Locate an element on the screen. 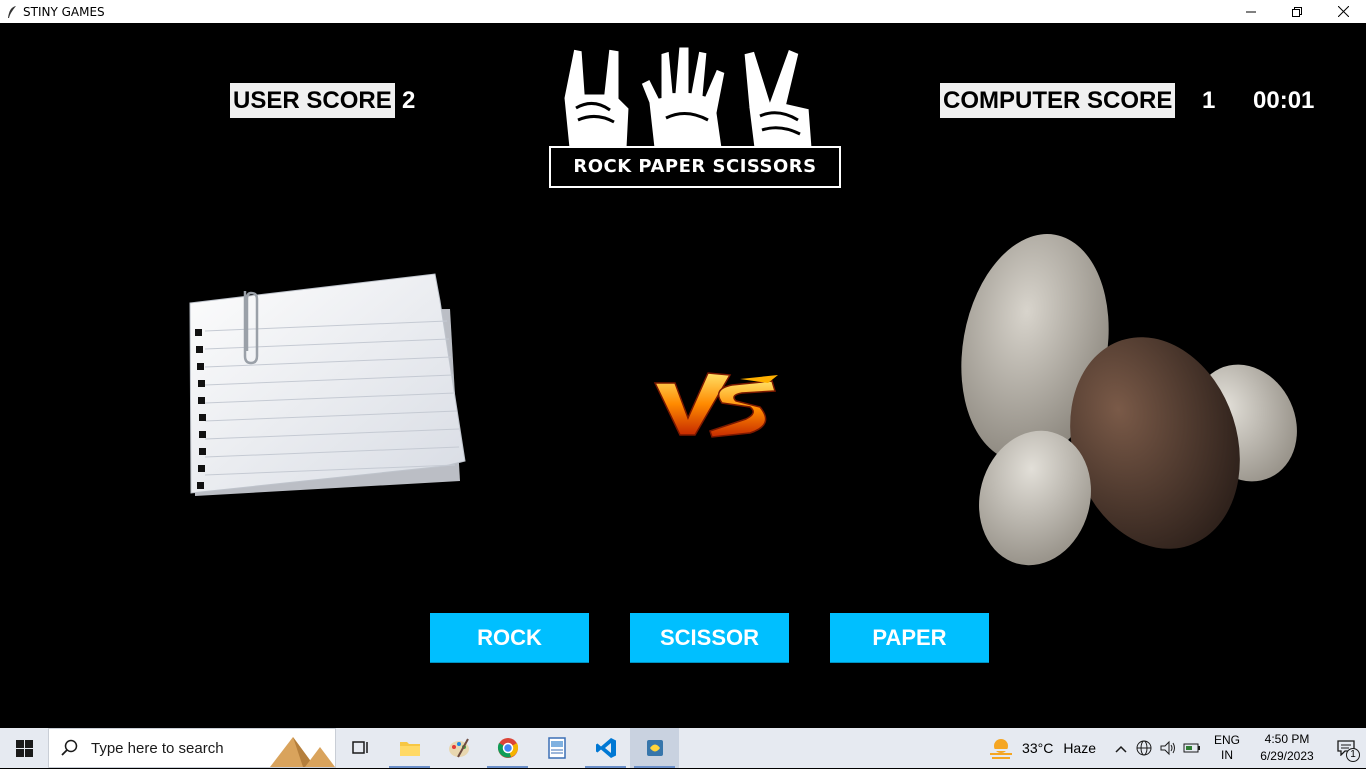  document-icon is located at coordinates (556, 748).